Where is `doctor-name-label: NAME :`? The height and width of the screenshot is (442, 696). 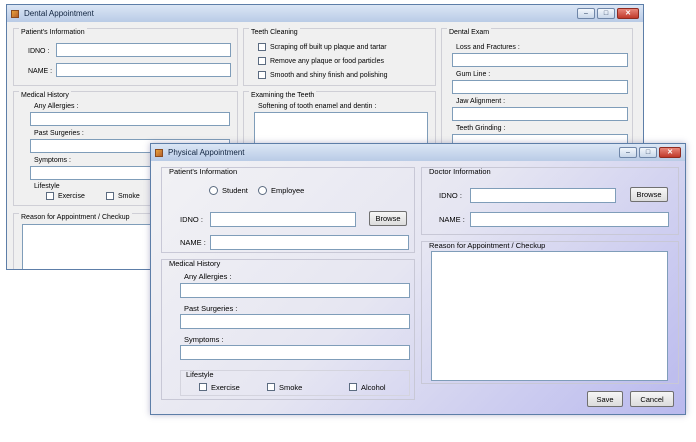 doctor-name-label: NAME : is located at coordinates (452, 219).